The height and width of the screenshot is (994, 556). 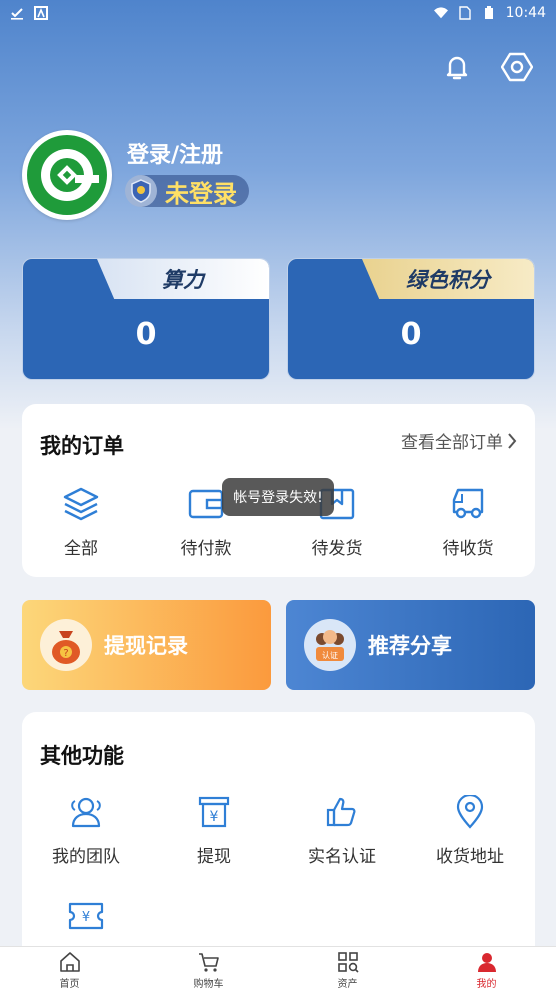 I want to click on truck-icon, so click(x=468, y=503).